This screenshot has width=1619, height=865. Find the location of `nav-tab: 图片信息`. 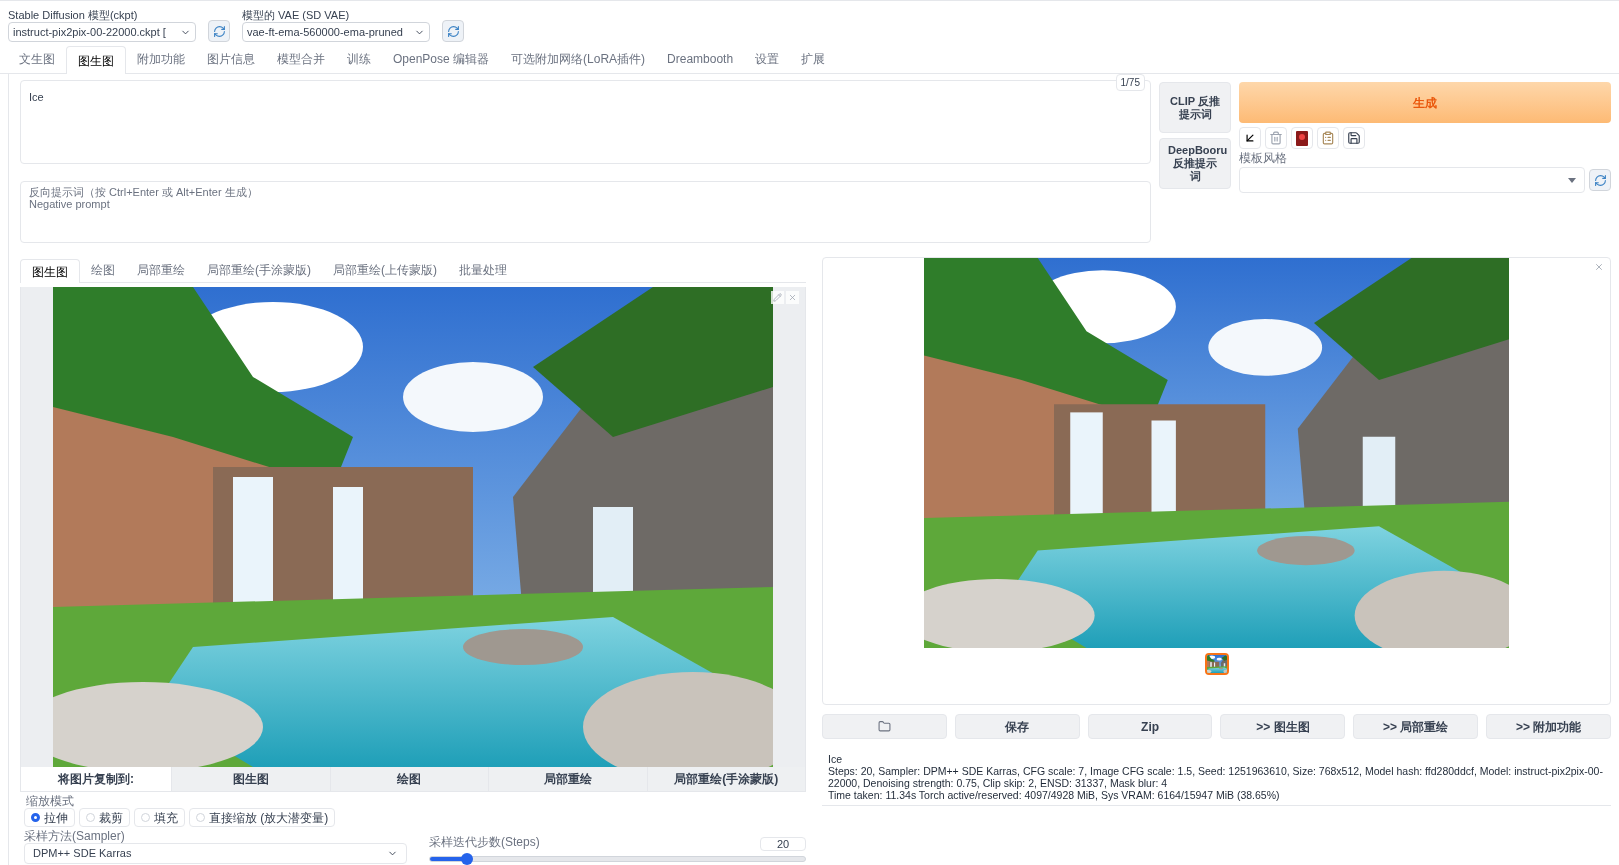

nav-tab: 图片信息 is located at coordinates (231, 59).